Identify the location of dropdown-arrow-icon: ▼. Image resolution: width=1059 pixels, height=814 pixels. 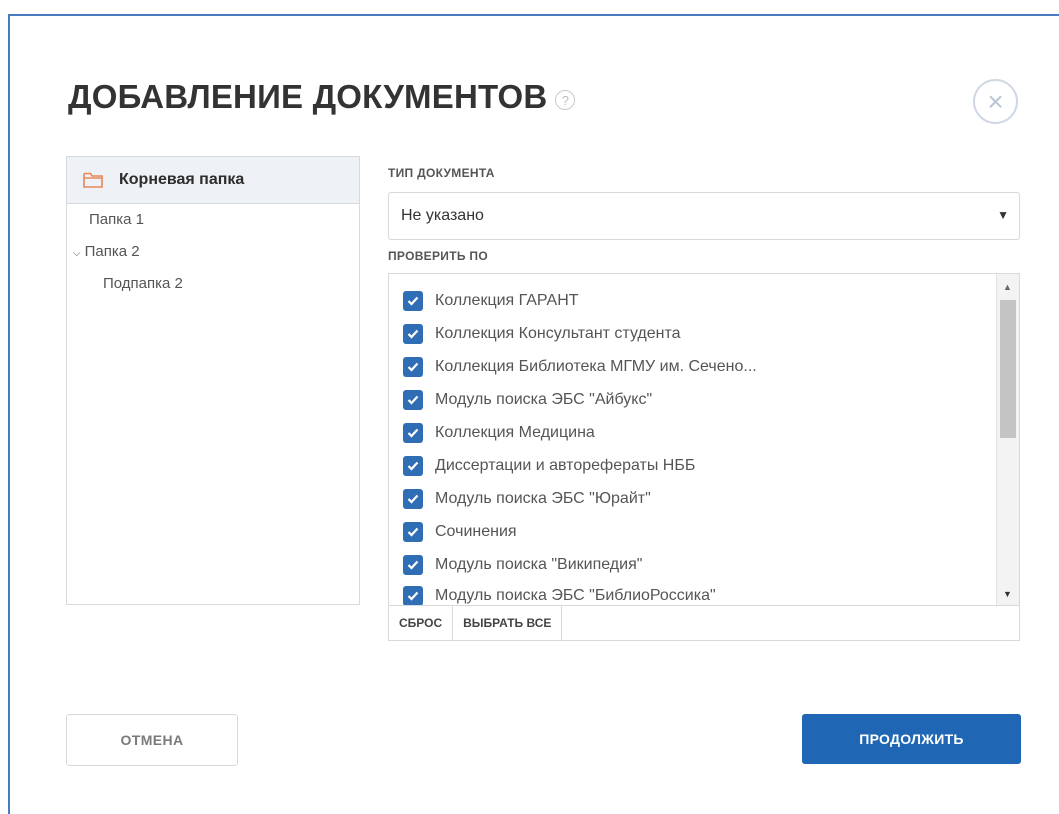
(1003, 215).